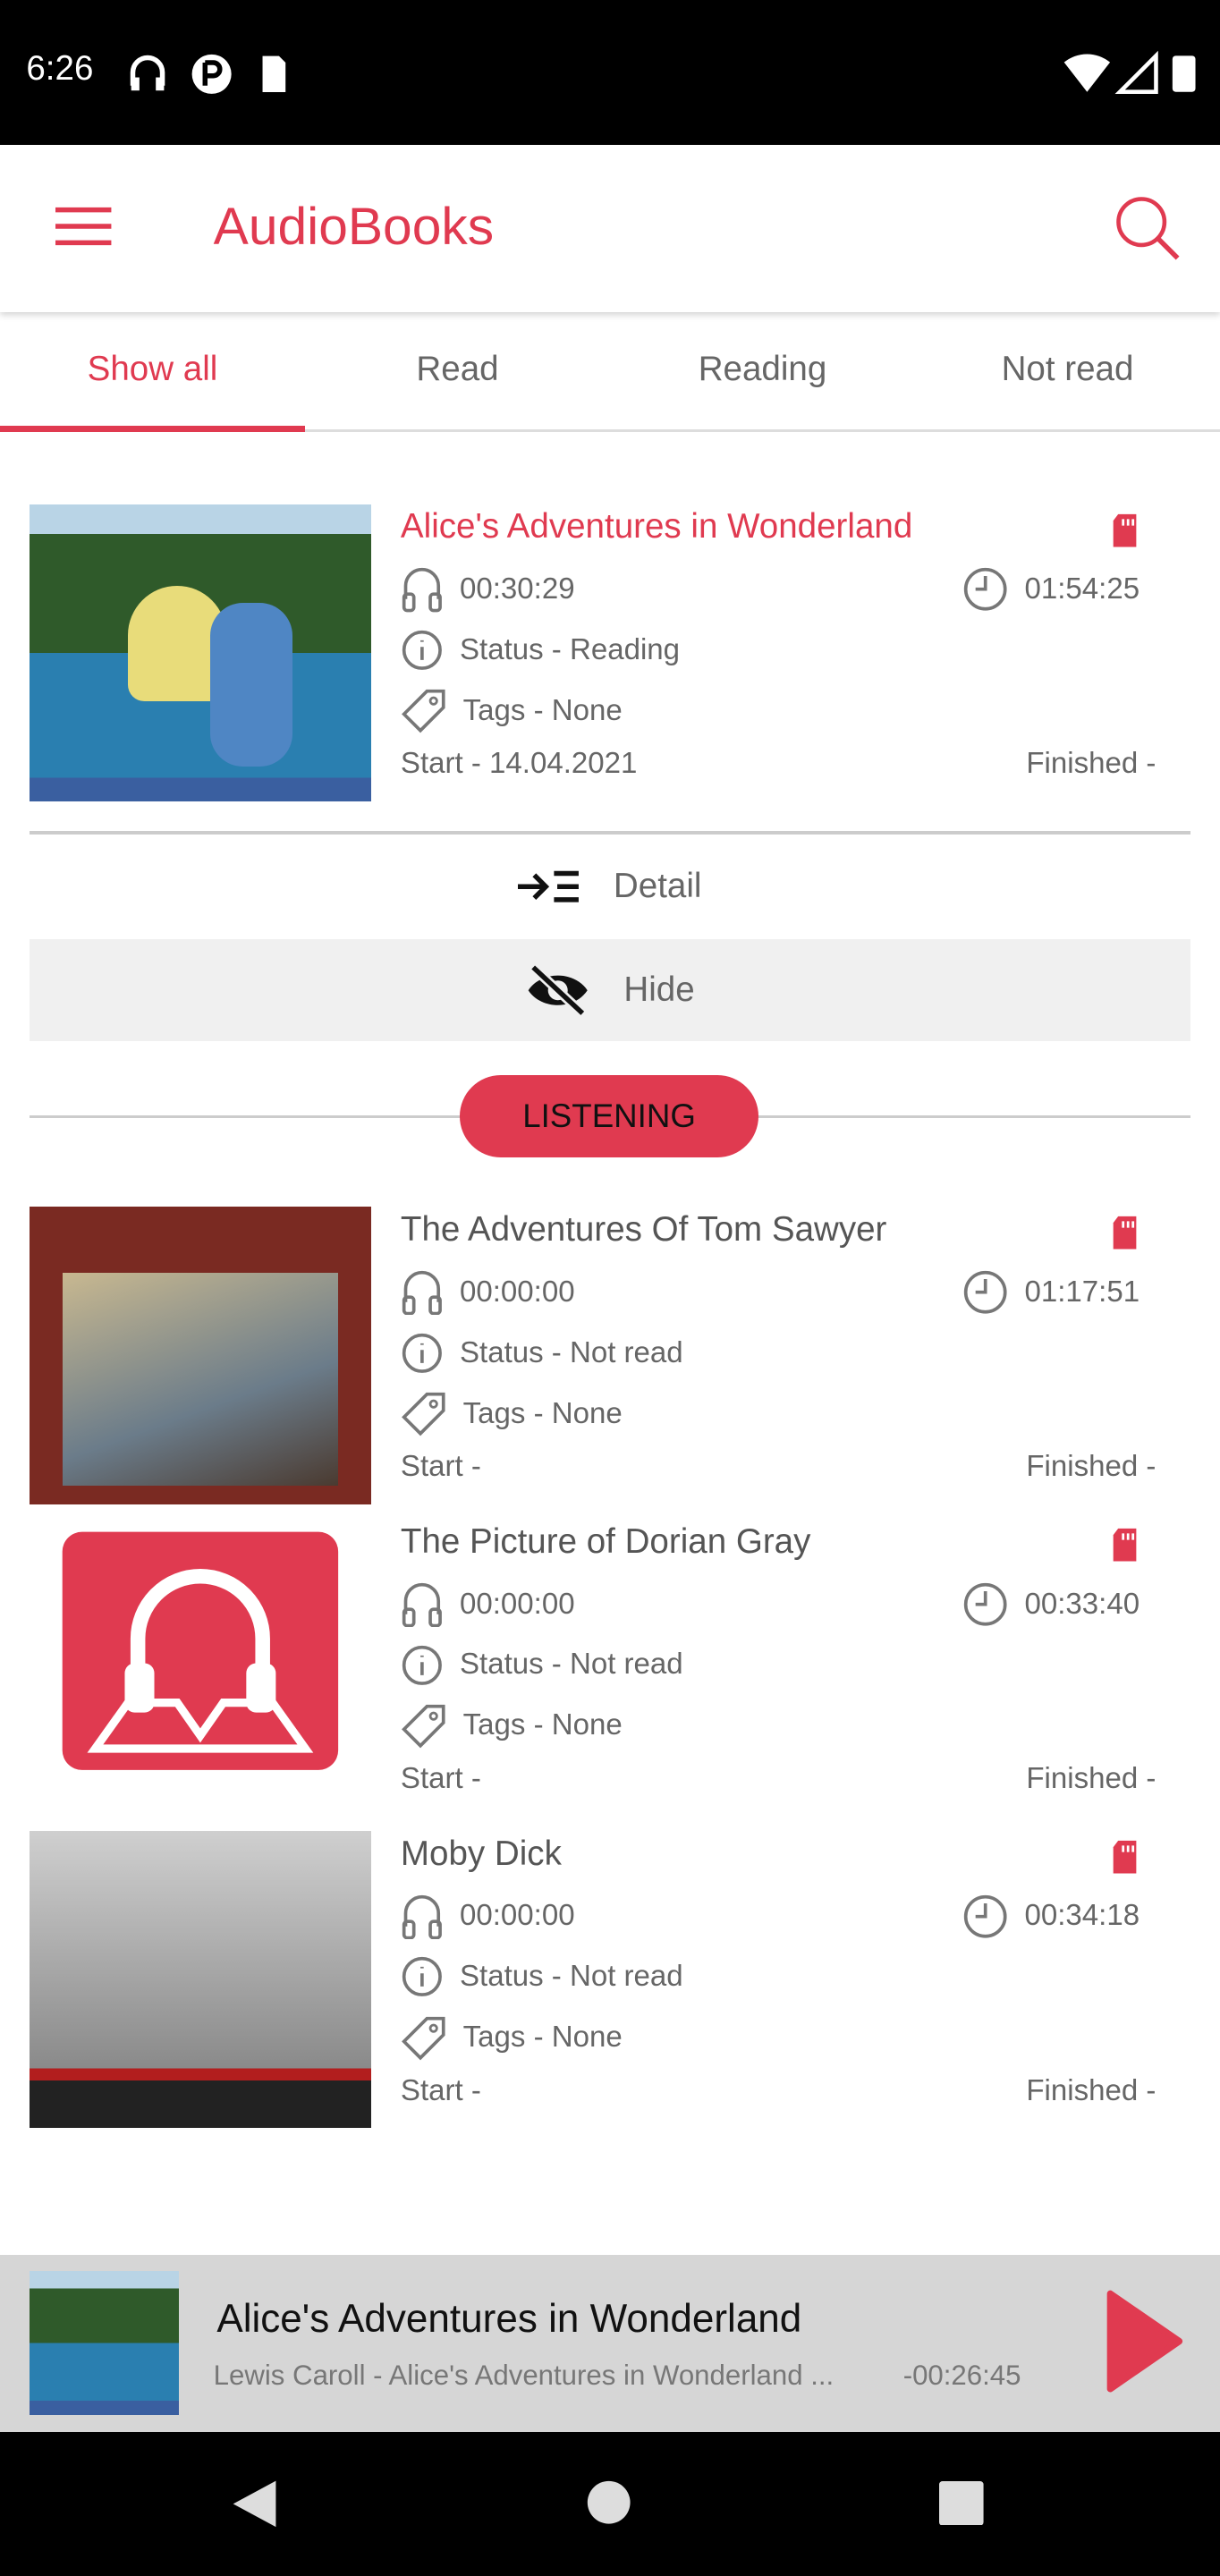 Image resolution: width=1220 pixels, height=2576 pixels. Describe the element at coordinates (961, 2376) in the screenshot. I see `mini-player-remaining: -00:26:45` at that location.